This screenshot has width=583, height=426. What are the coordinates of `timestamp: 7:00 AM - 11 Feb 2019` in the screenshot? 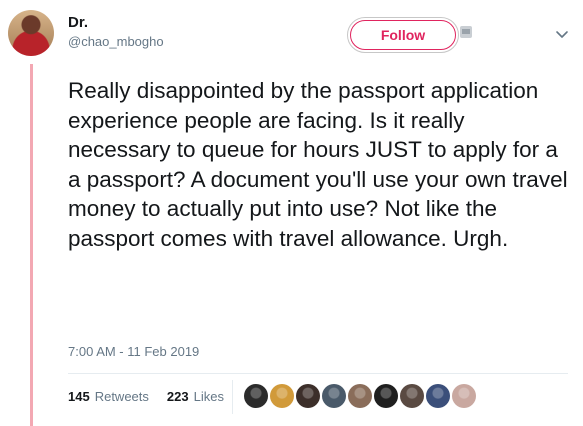 It's located at (133, 351).